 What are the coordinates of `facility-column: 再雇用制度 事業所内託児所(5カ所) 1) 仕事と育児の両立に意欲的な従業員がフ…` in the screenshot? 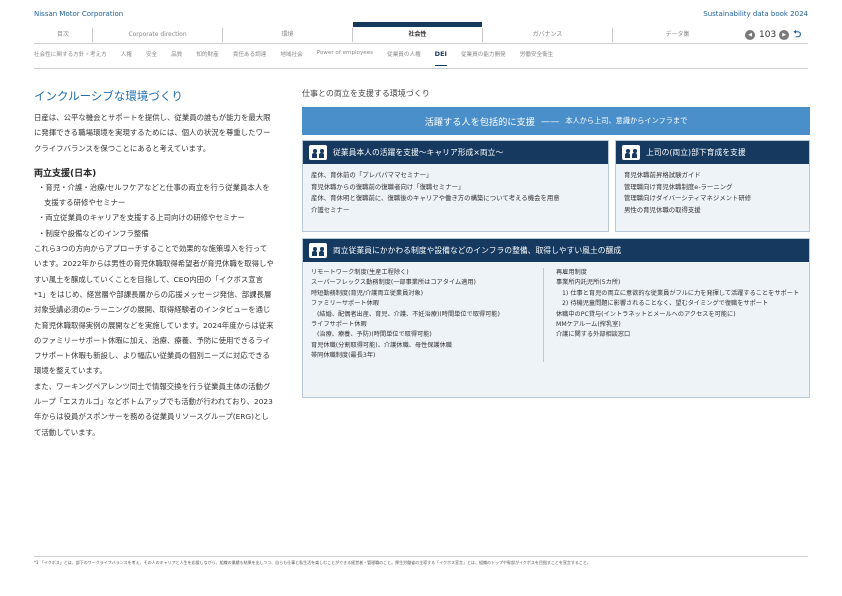 It's located at (672, 315).